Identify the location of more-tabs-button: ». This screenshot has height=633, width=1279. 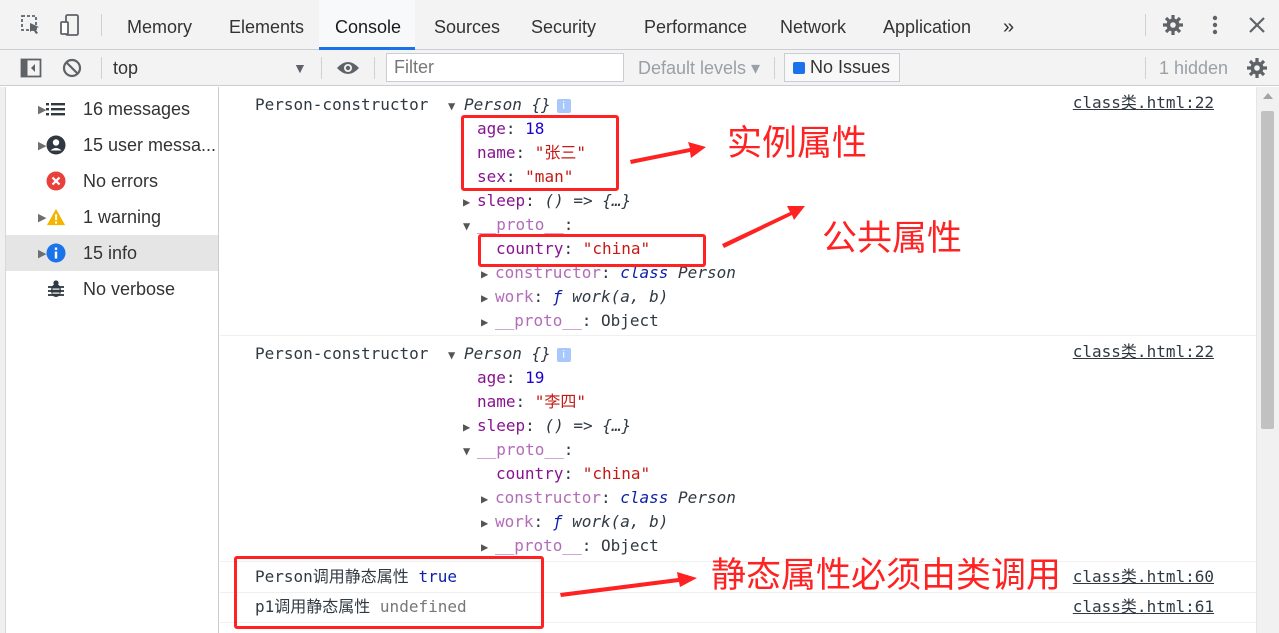
(1008, 25).